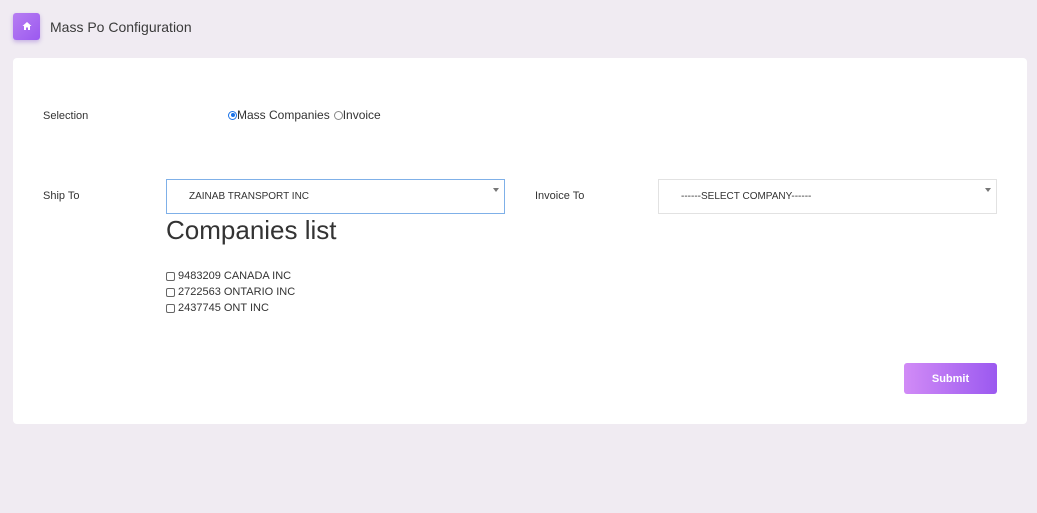 Image resolution: width=1037 pixels, height=513 pixels. I want to click on home-icon, so click(27, 27).